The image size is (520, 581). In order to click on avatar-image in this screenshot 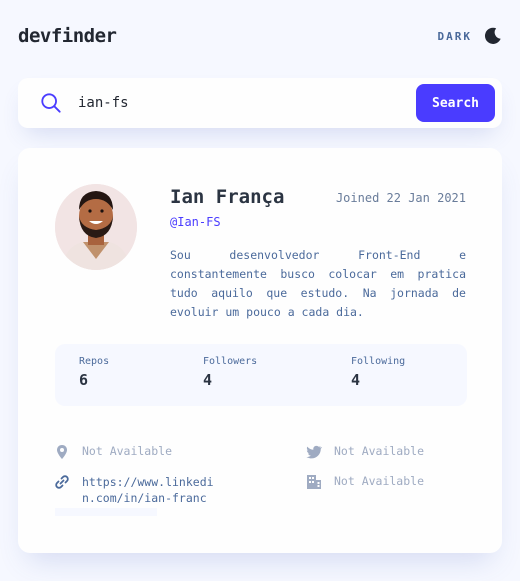, I will do `click(96, 227)`.